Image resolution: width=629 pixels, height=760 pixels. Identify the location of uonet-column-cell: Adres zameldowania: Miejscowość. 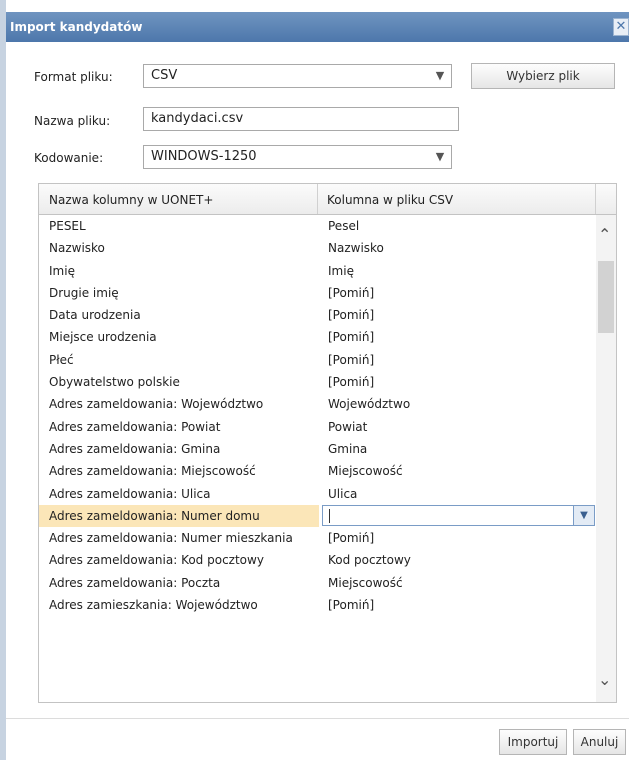
(152, 471).